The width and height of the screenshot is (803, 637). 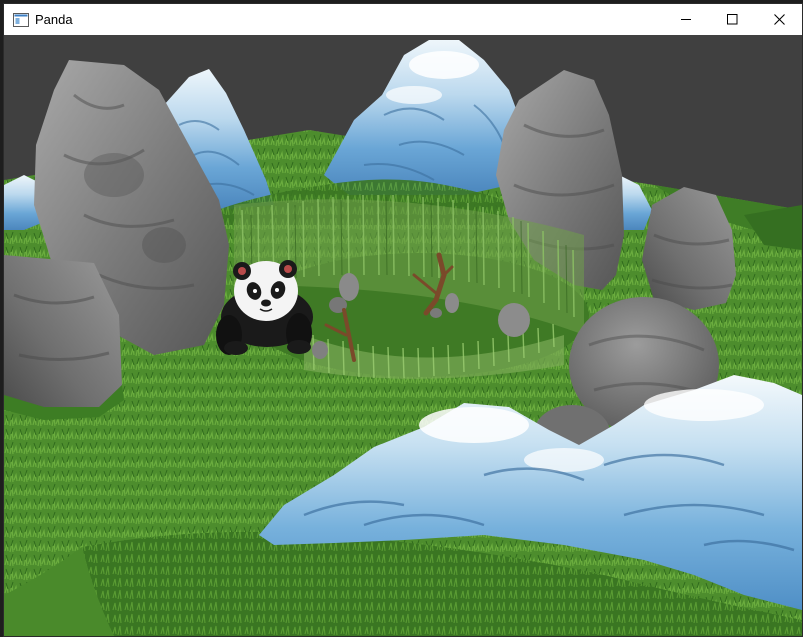 I want to click on minimize-icon, so click(x=685, y=19).